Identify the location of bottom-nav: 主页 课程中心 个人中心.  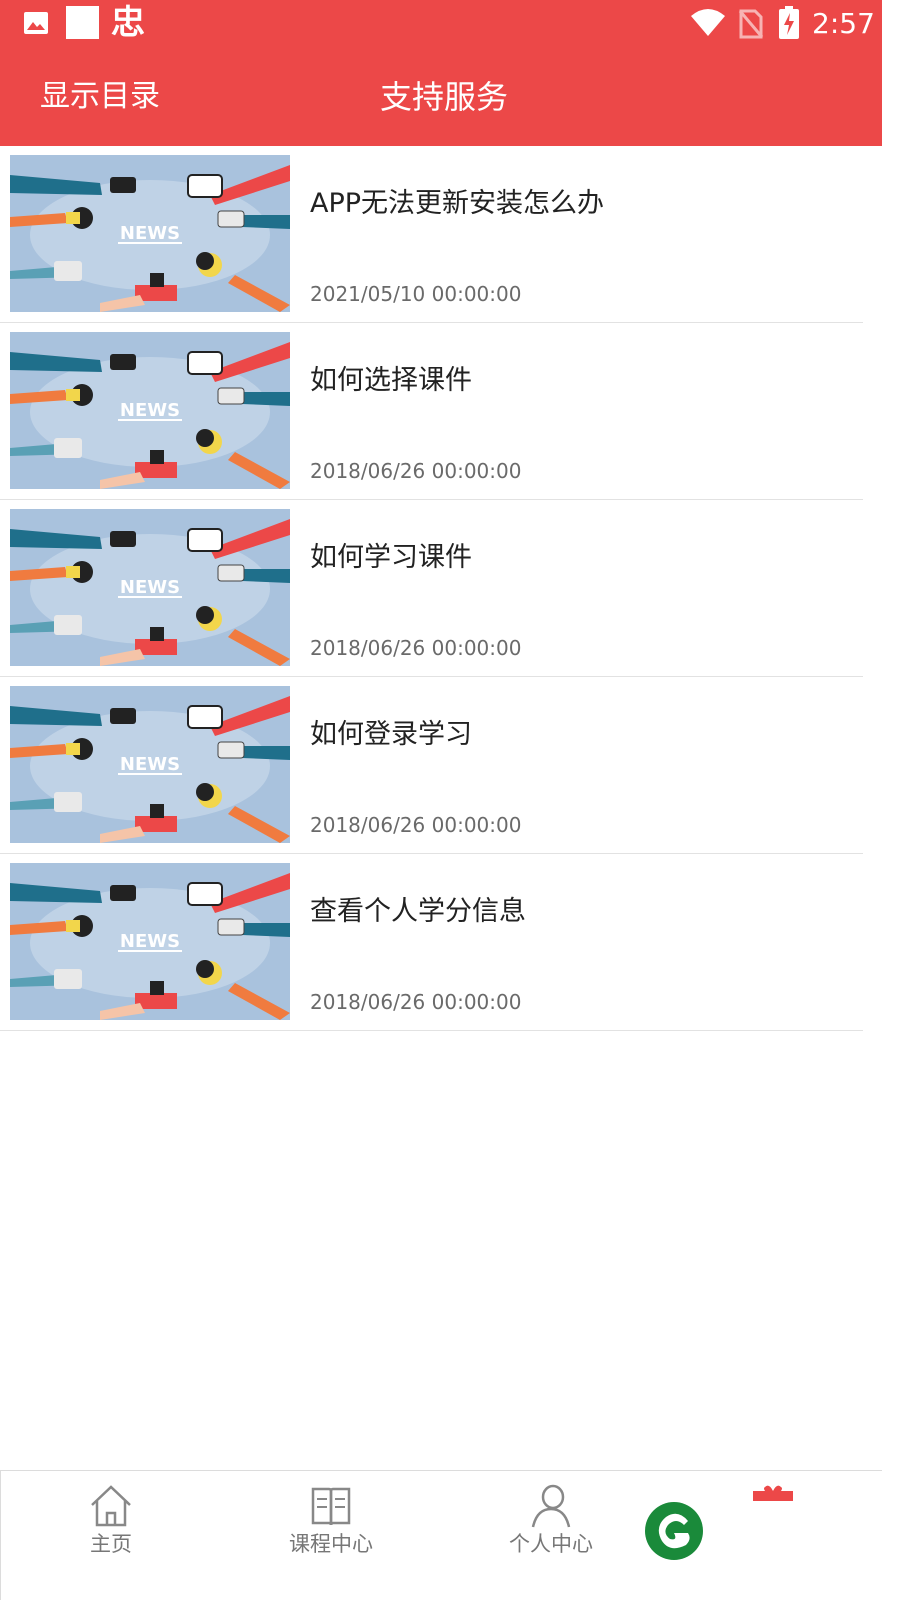
(441, 1535).